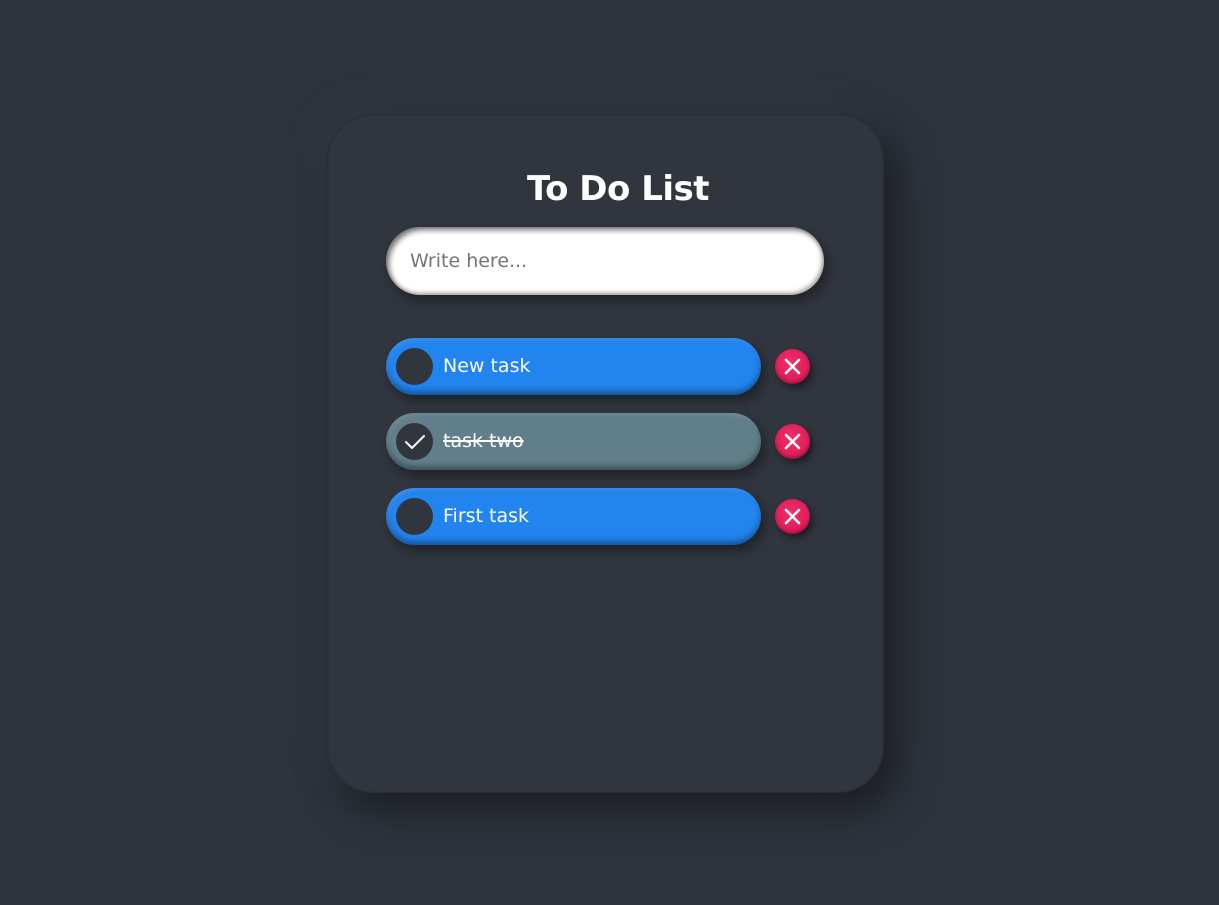  What do you see at coordinates (573, 516) in the screenshot?
I see `task-item: First task` at bounding box center [573, 516].